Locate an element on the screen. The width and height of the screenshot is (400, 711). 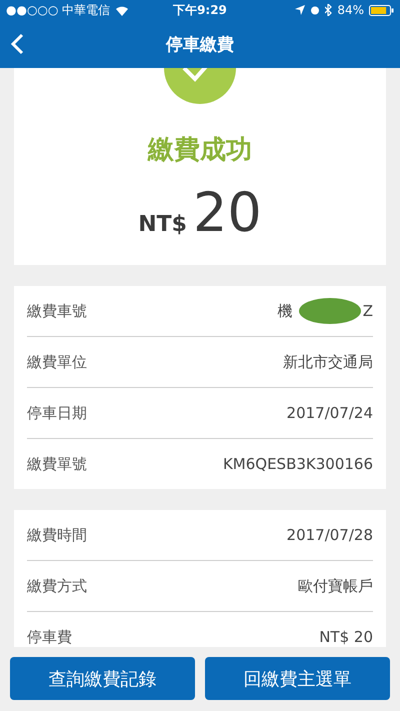
battery-icon is located at coordinates (381, 10).